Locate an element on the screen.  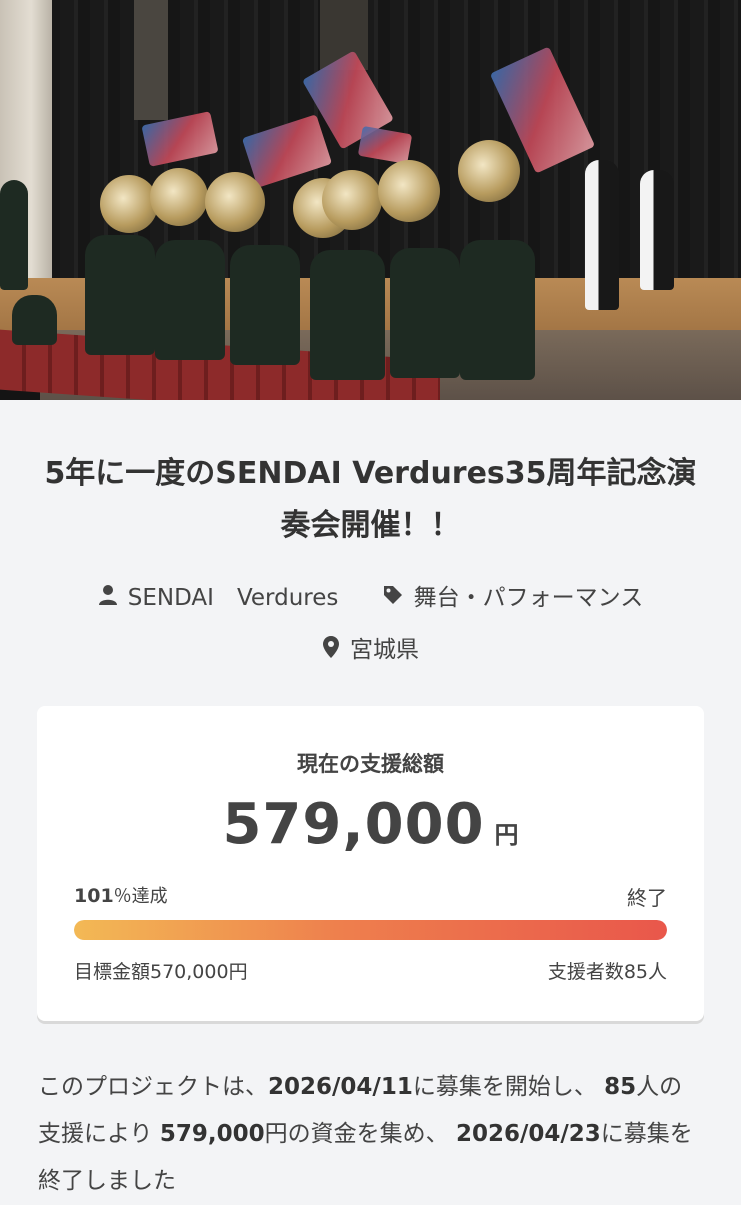
summary-text-part: に募集を開始し、 is located at coordinates (508, 1087).